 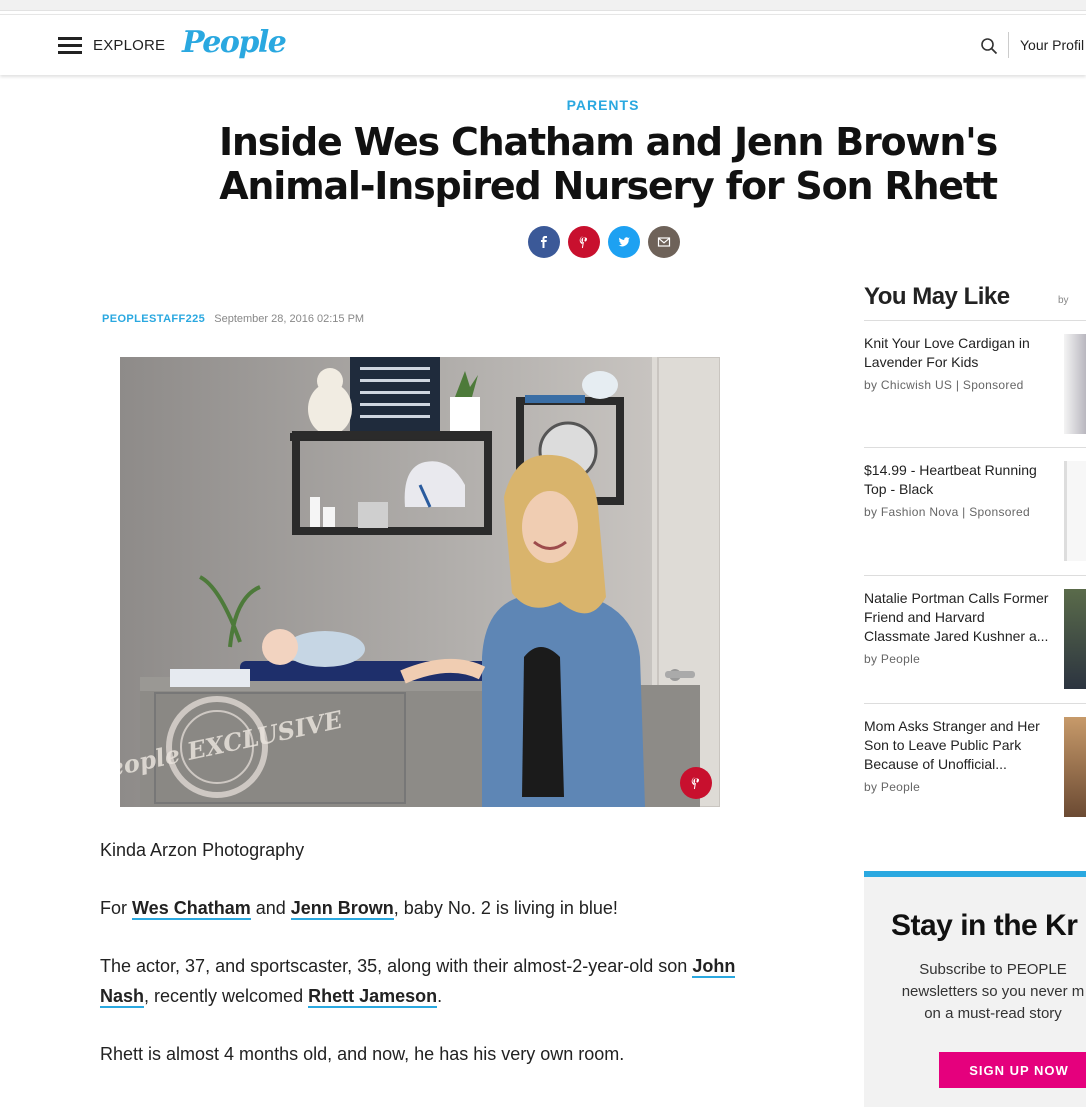 I want to click on twitter-icon, so click(x=624, y=242).